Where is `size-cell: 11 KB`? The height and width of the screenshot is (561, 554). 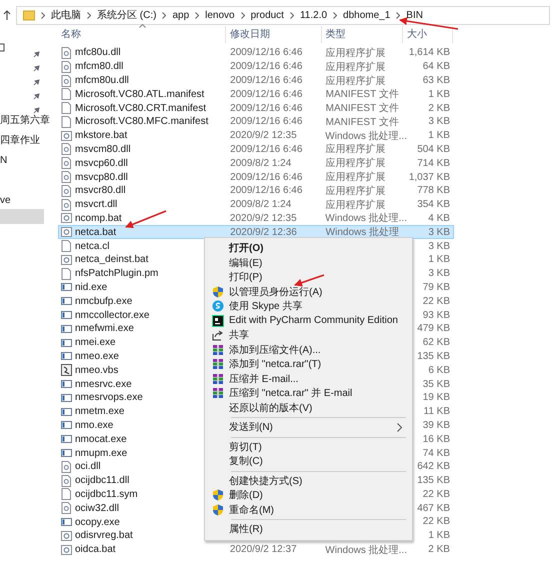 size-cell: 11 KB is located at coordinates (437, 412).